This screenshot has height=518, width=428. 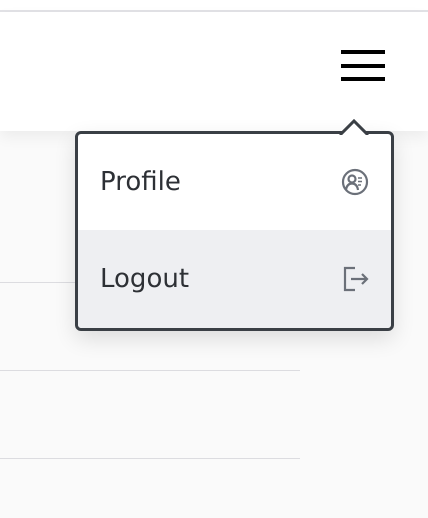 I want to click on menu-icon, so click(x=363, y=66).